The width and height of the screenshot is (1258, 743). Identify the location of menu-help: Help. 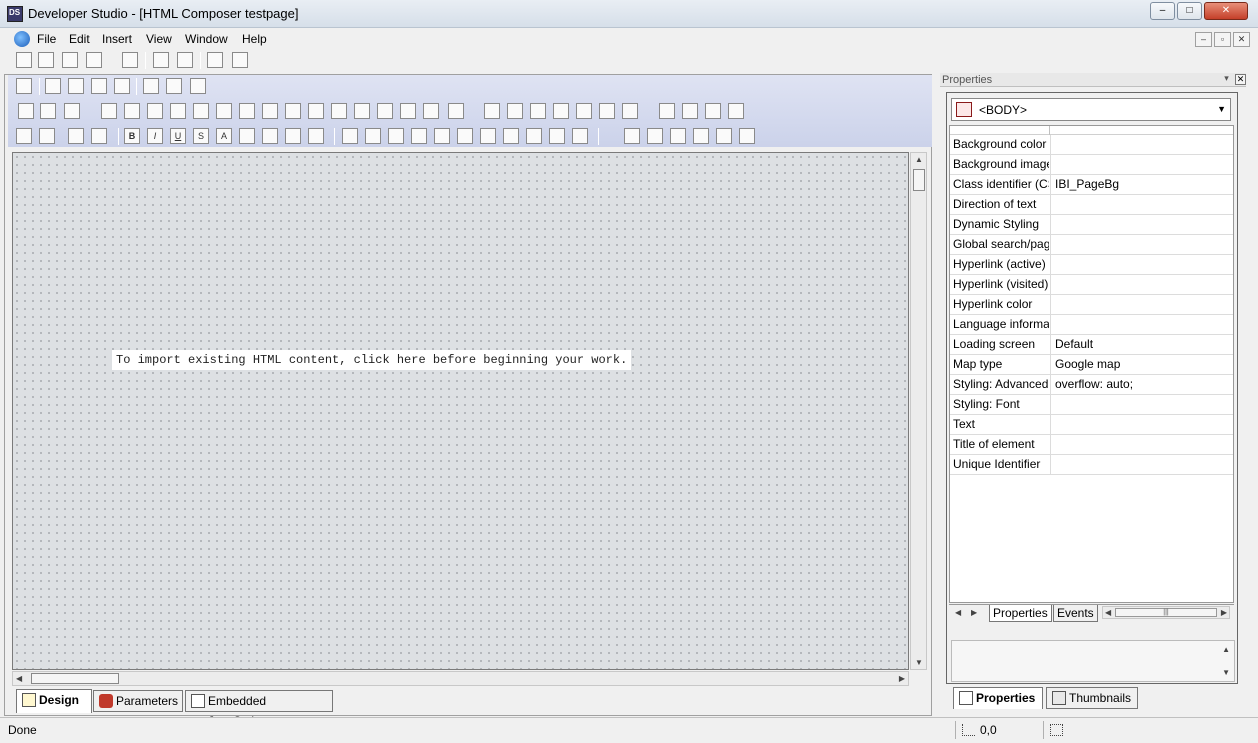
(254, 39).